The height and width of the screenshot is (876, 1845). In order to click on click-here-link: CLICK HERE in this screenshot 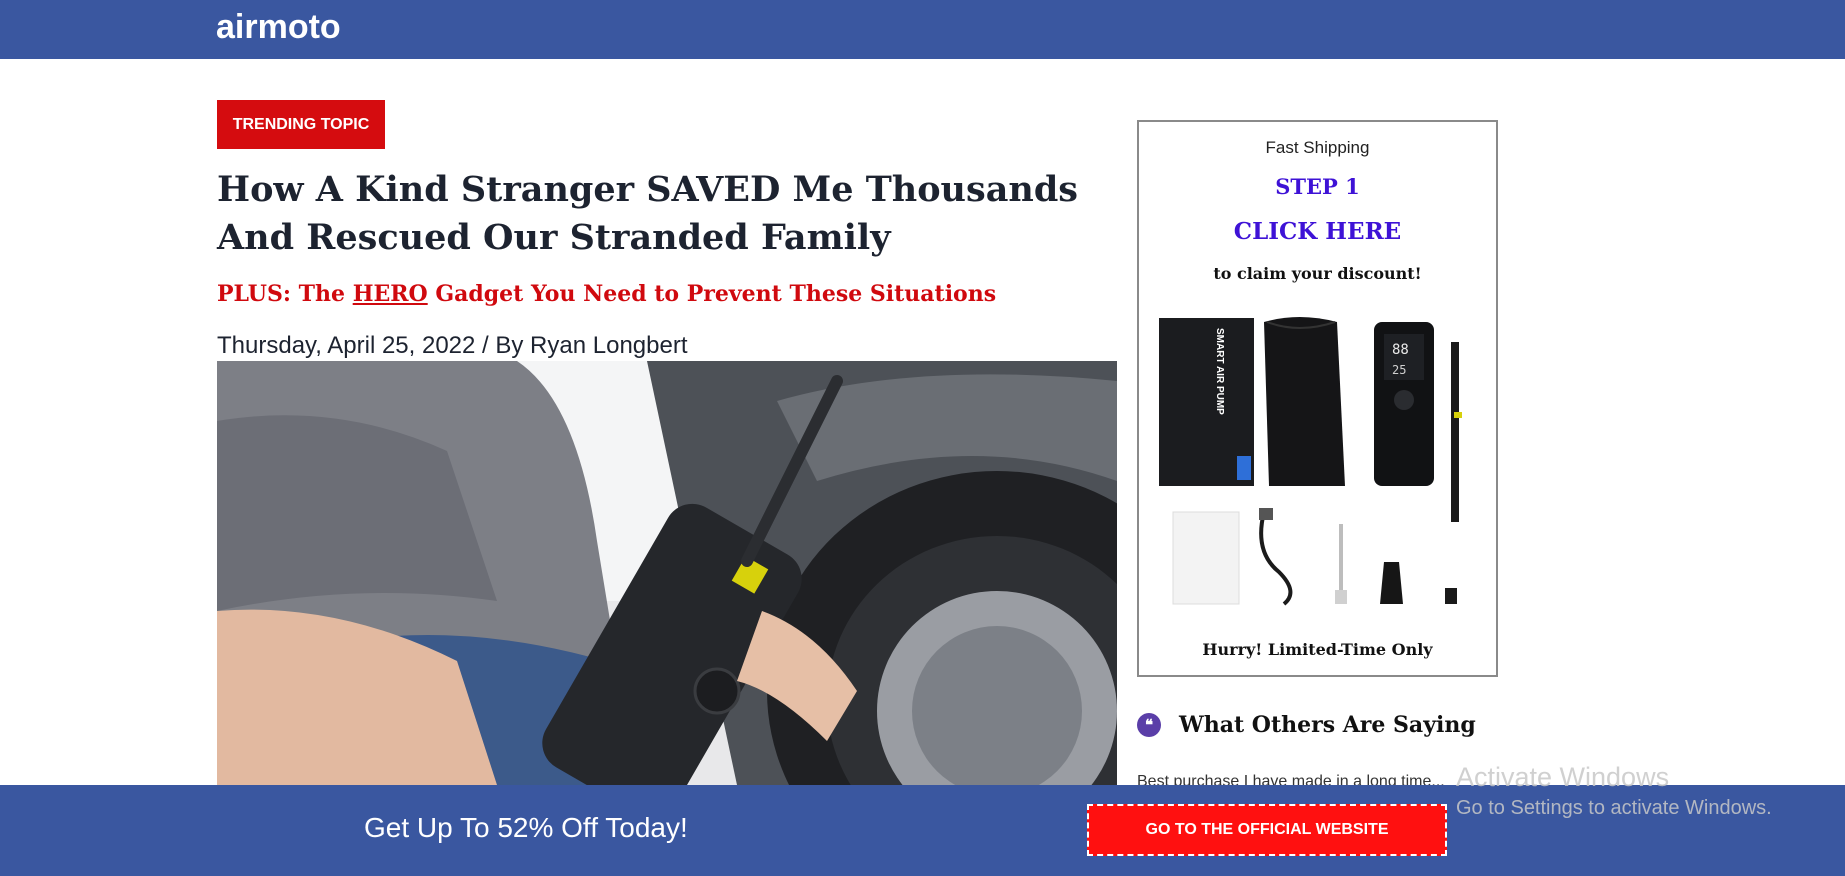, I will do `click(1317, 231)`.